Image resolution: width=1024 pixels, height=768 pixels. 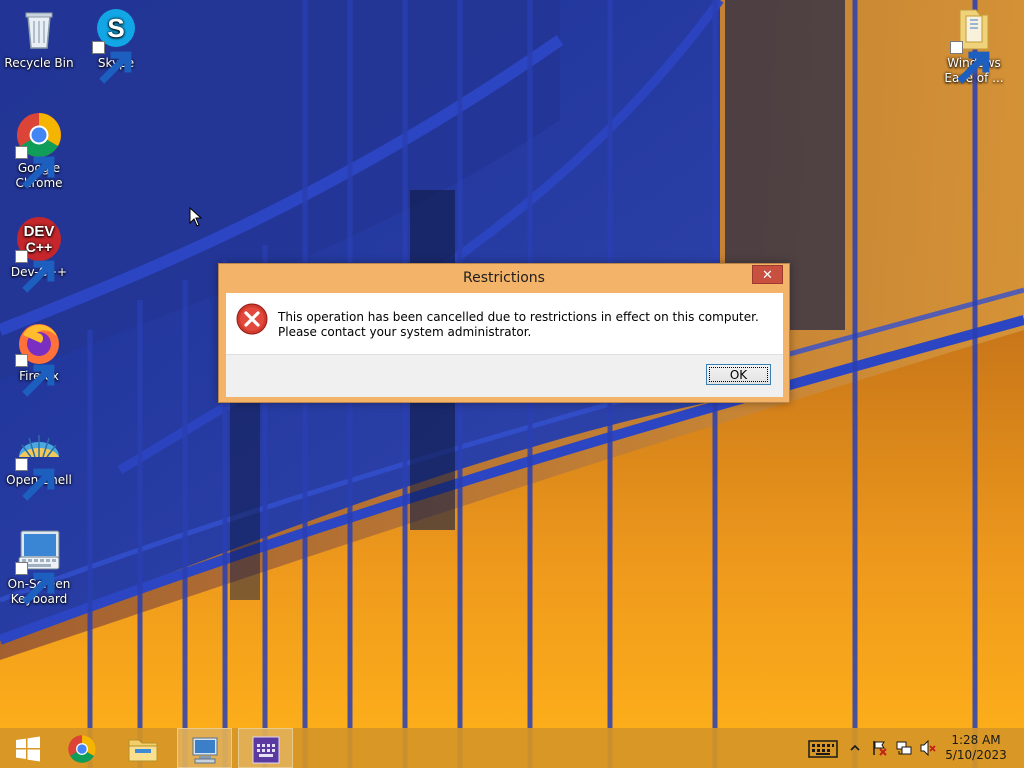 I want to click on keyboard-app-icon, so click(x=265, y=750).